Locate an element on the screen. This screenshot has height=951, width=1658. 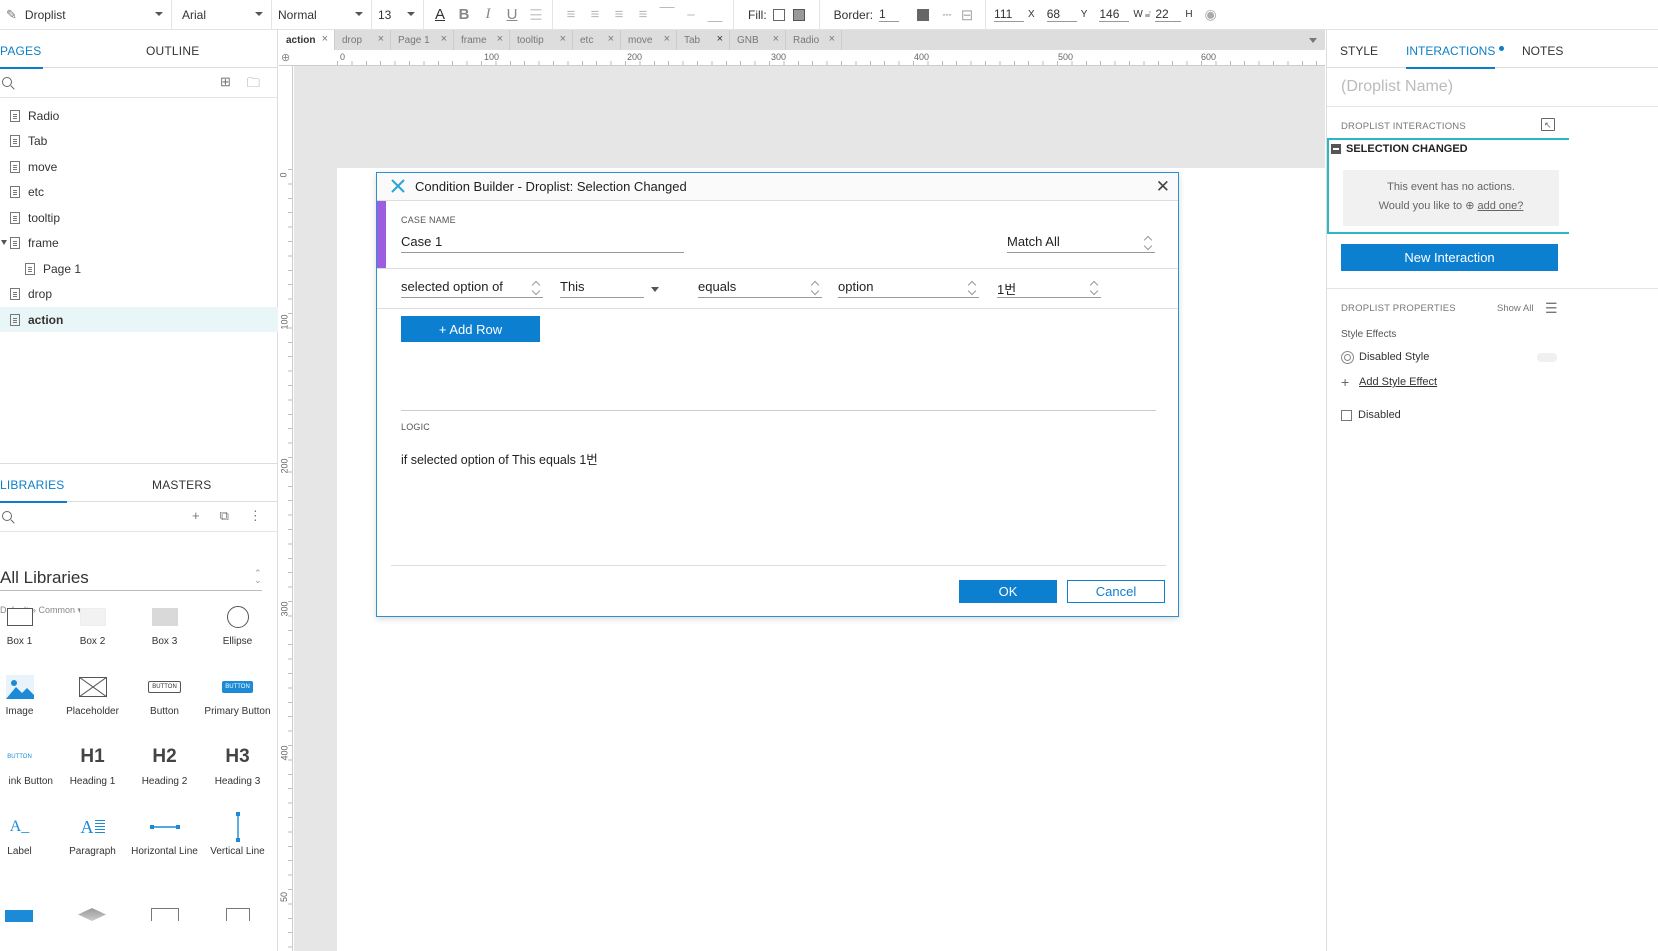
height-input: 22 is located at coordinates (1168, 14).